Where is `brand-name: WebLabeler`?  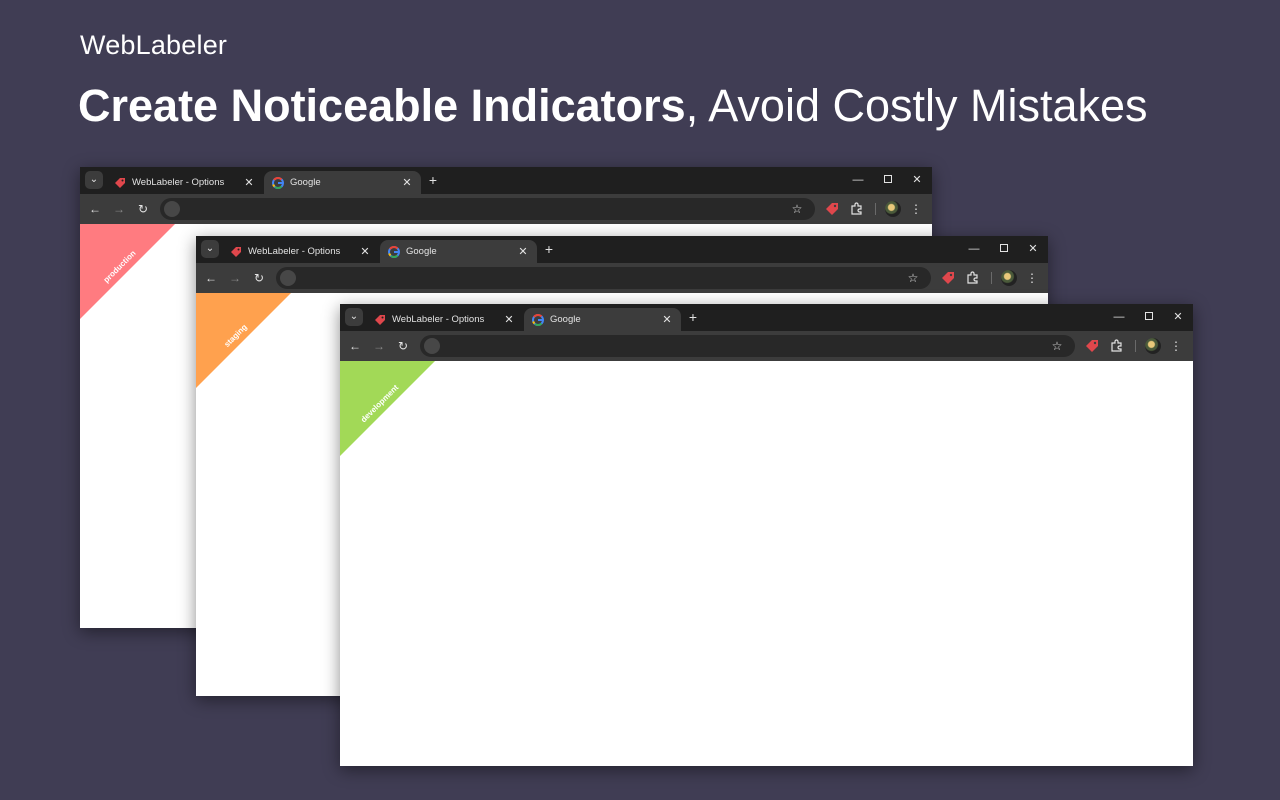
brand-name: WebLabeler is located at coordinates (154, 45).